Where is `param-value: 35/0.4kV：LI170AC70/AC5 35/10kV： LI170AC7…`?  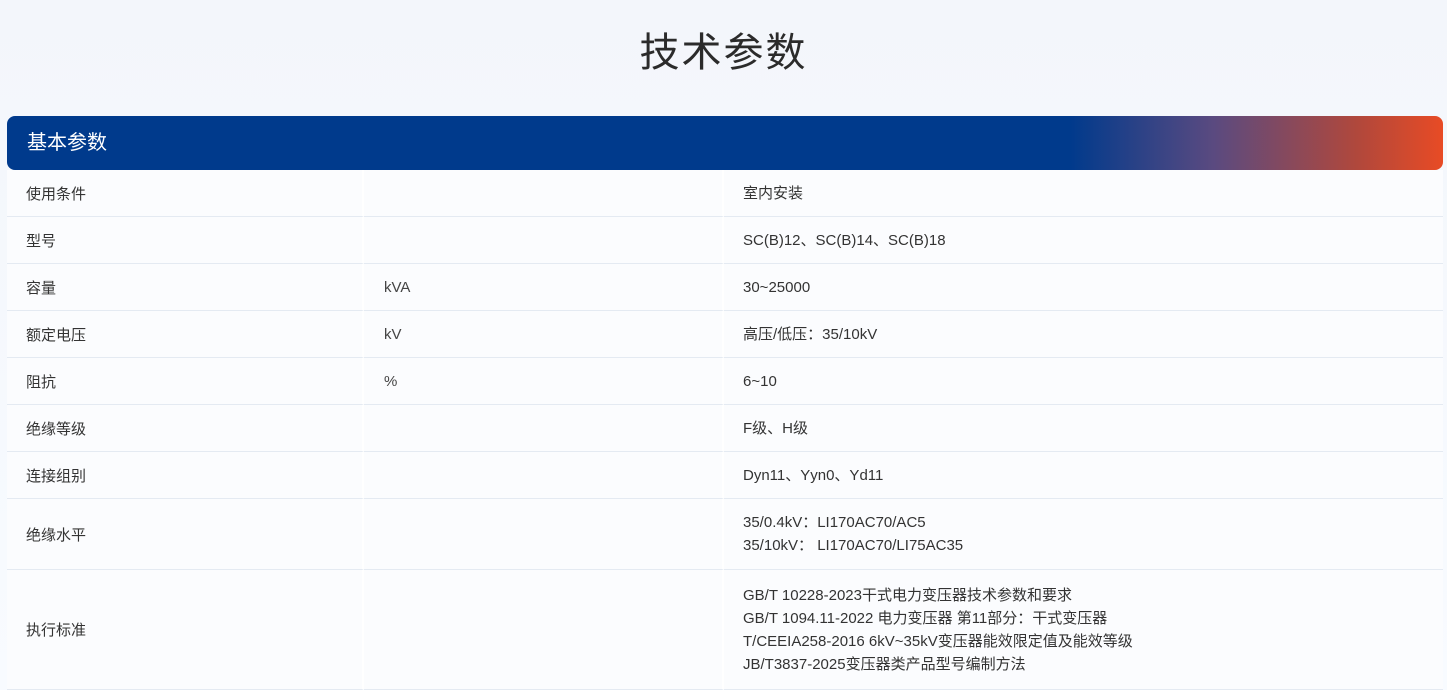 param-value: 35/0.4kV：LI170AC70/AC5 35/10kV： LI170AC7… is located at coordinates (1083, 534).